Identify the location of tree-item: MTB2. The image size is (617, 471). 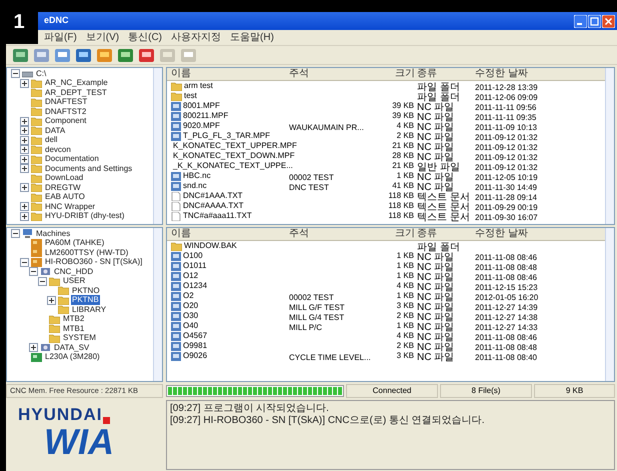
(74, 319).